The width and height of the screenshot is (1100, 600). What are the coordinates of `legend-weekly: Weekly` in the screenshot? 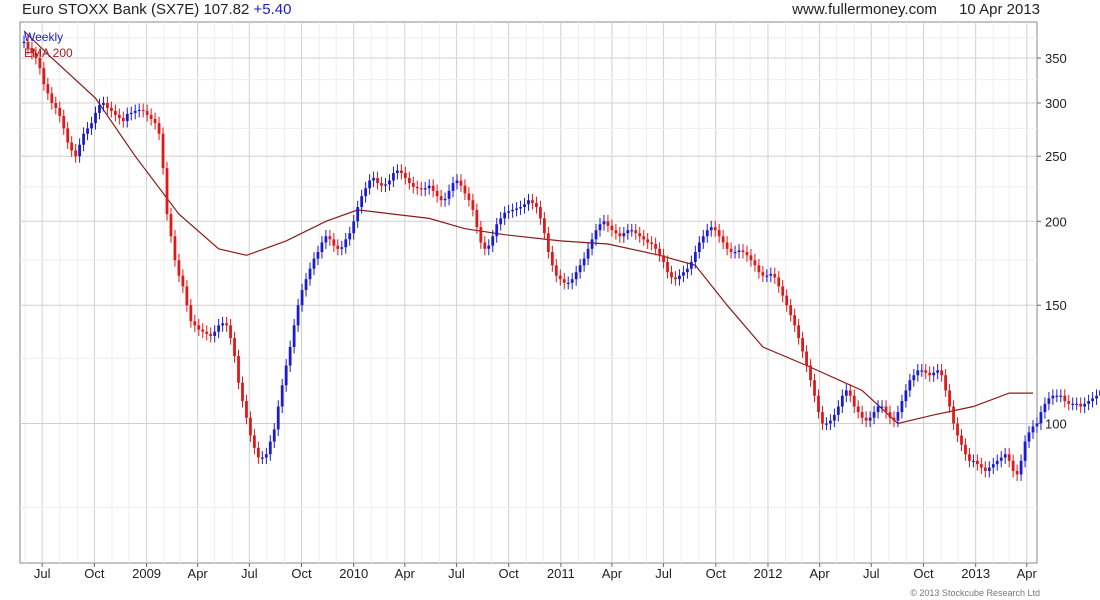 It's located at (44, 37).